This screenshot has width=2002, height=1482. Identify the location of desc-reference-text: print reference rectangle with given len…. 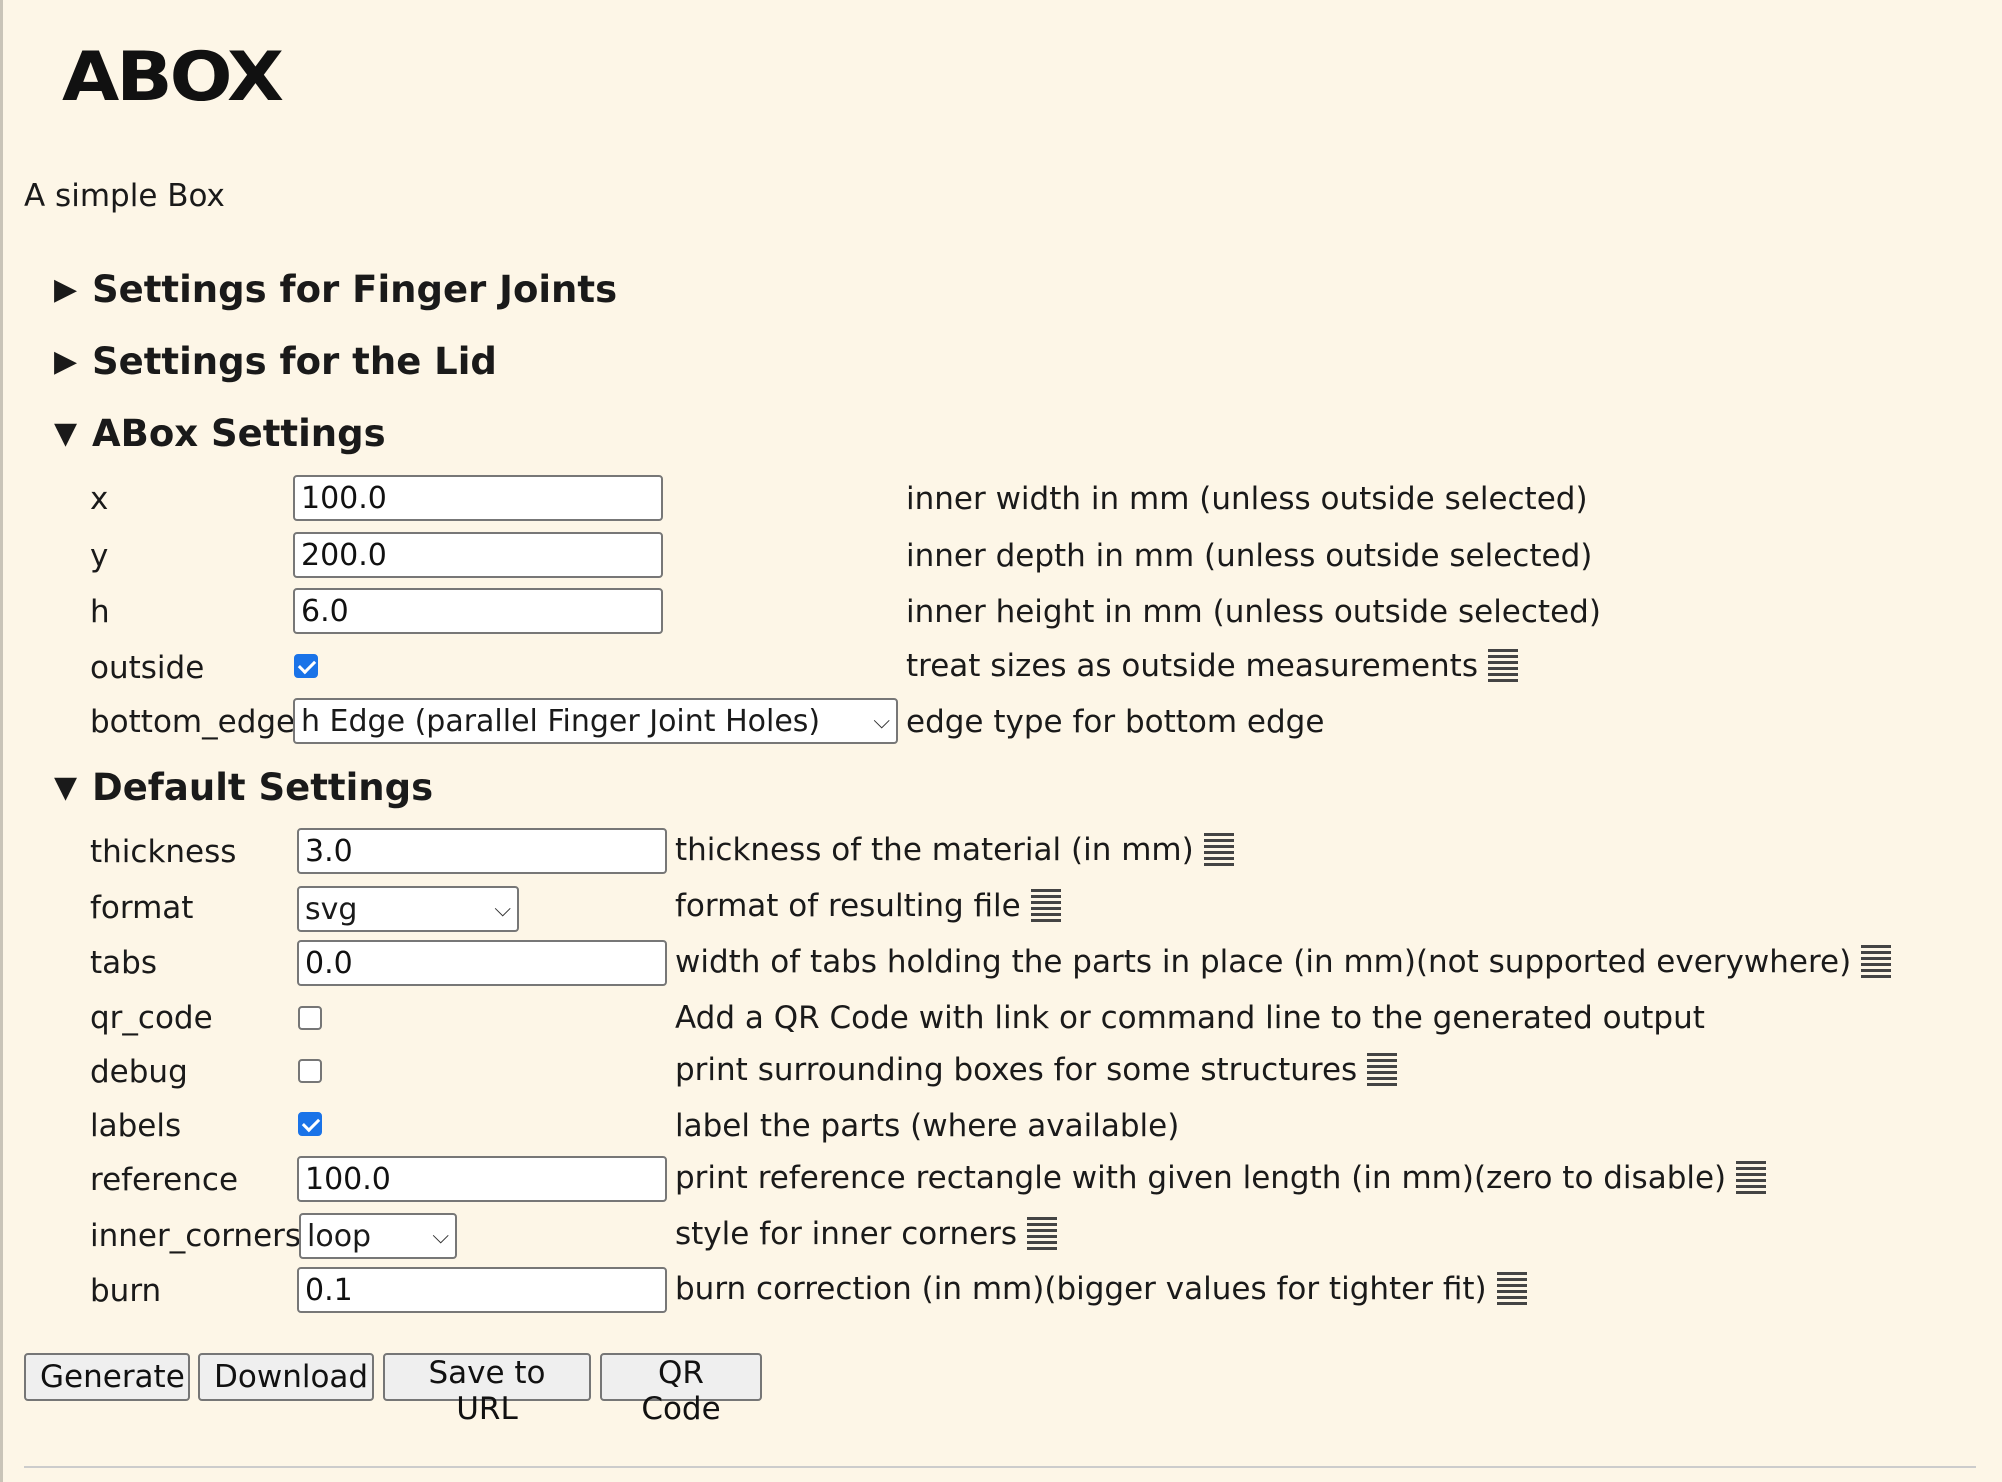
(1201, 1178).